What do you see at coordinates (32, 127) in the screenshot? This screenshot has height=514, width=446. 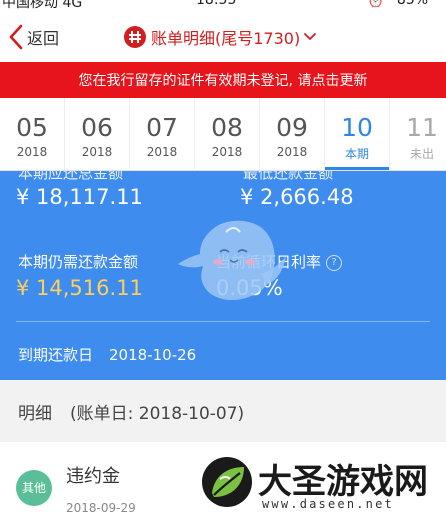 I see `month-number: 05` at bounding box center [32, 127].